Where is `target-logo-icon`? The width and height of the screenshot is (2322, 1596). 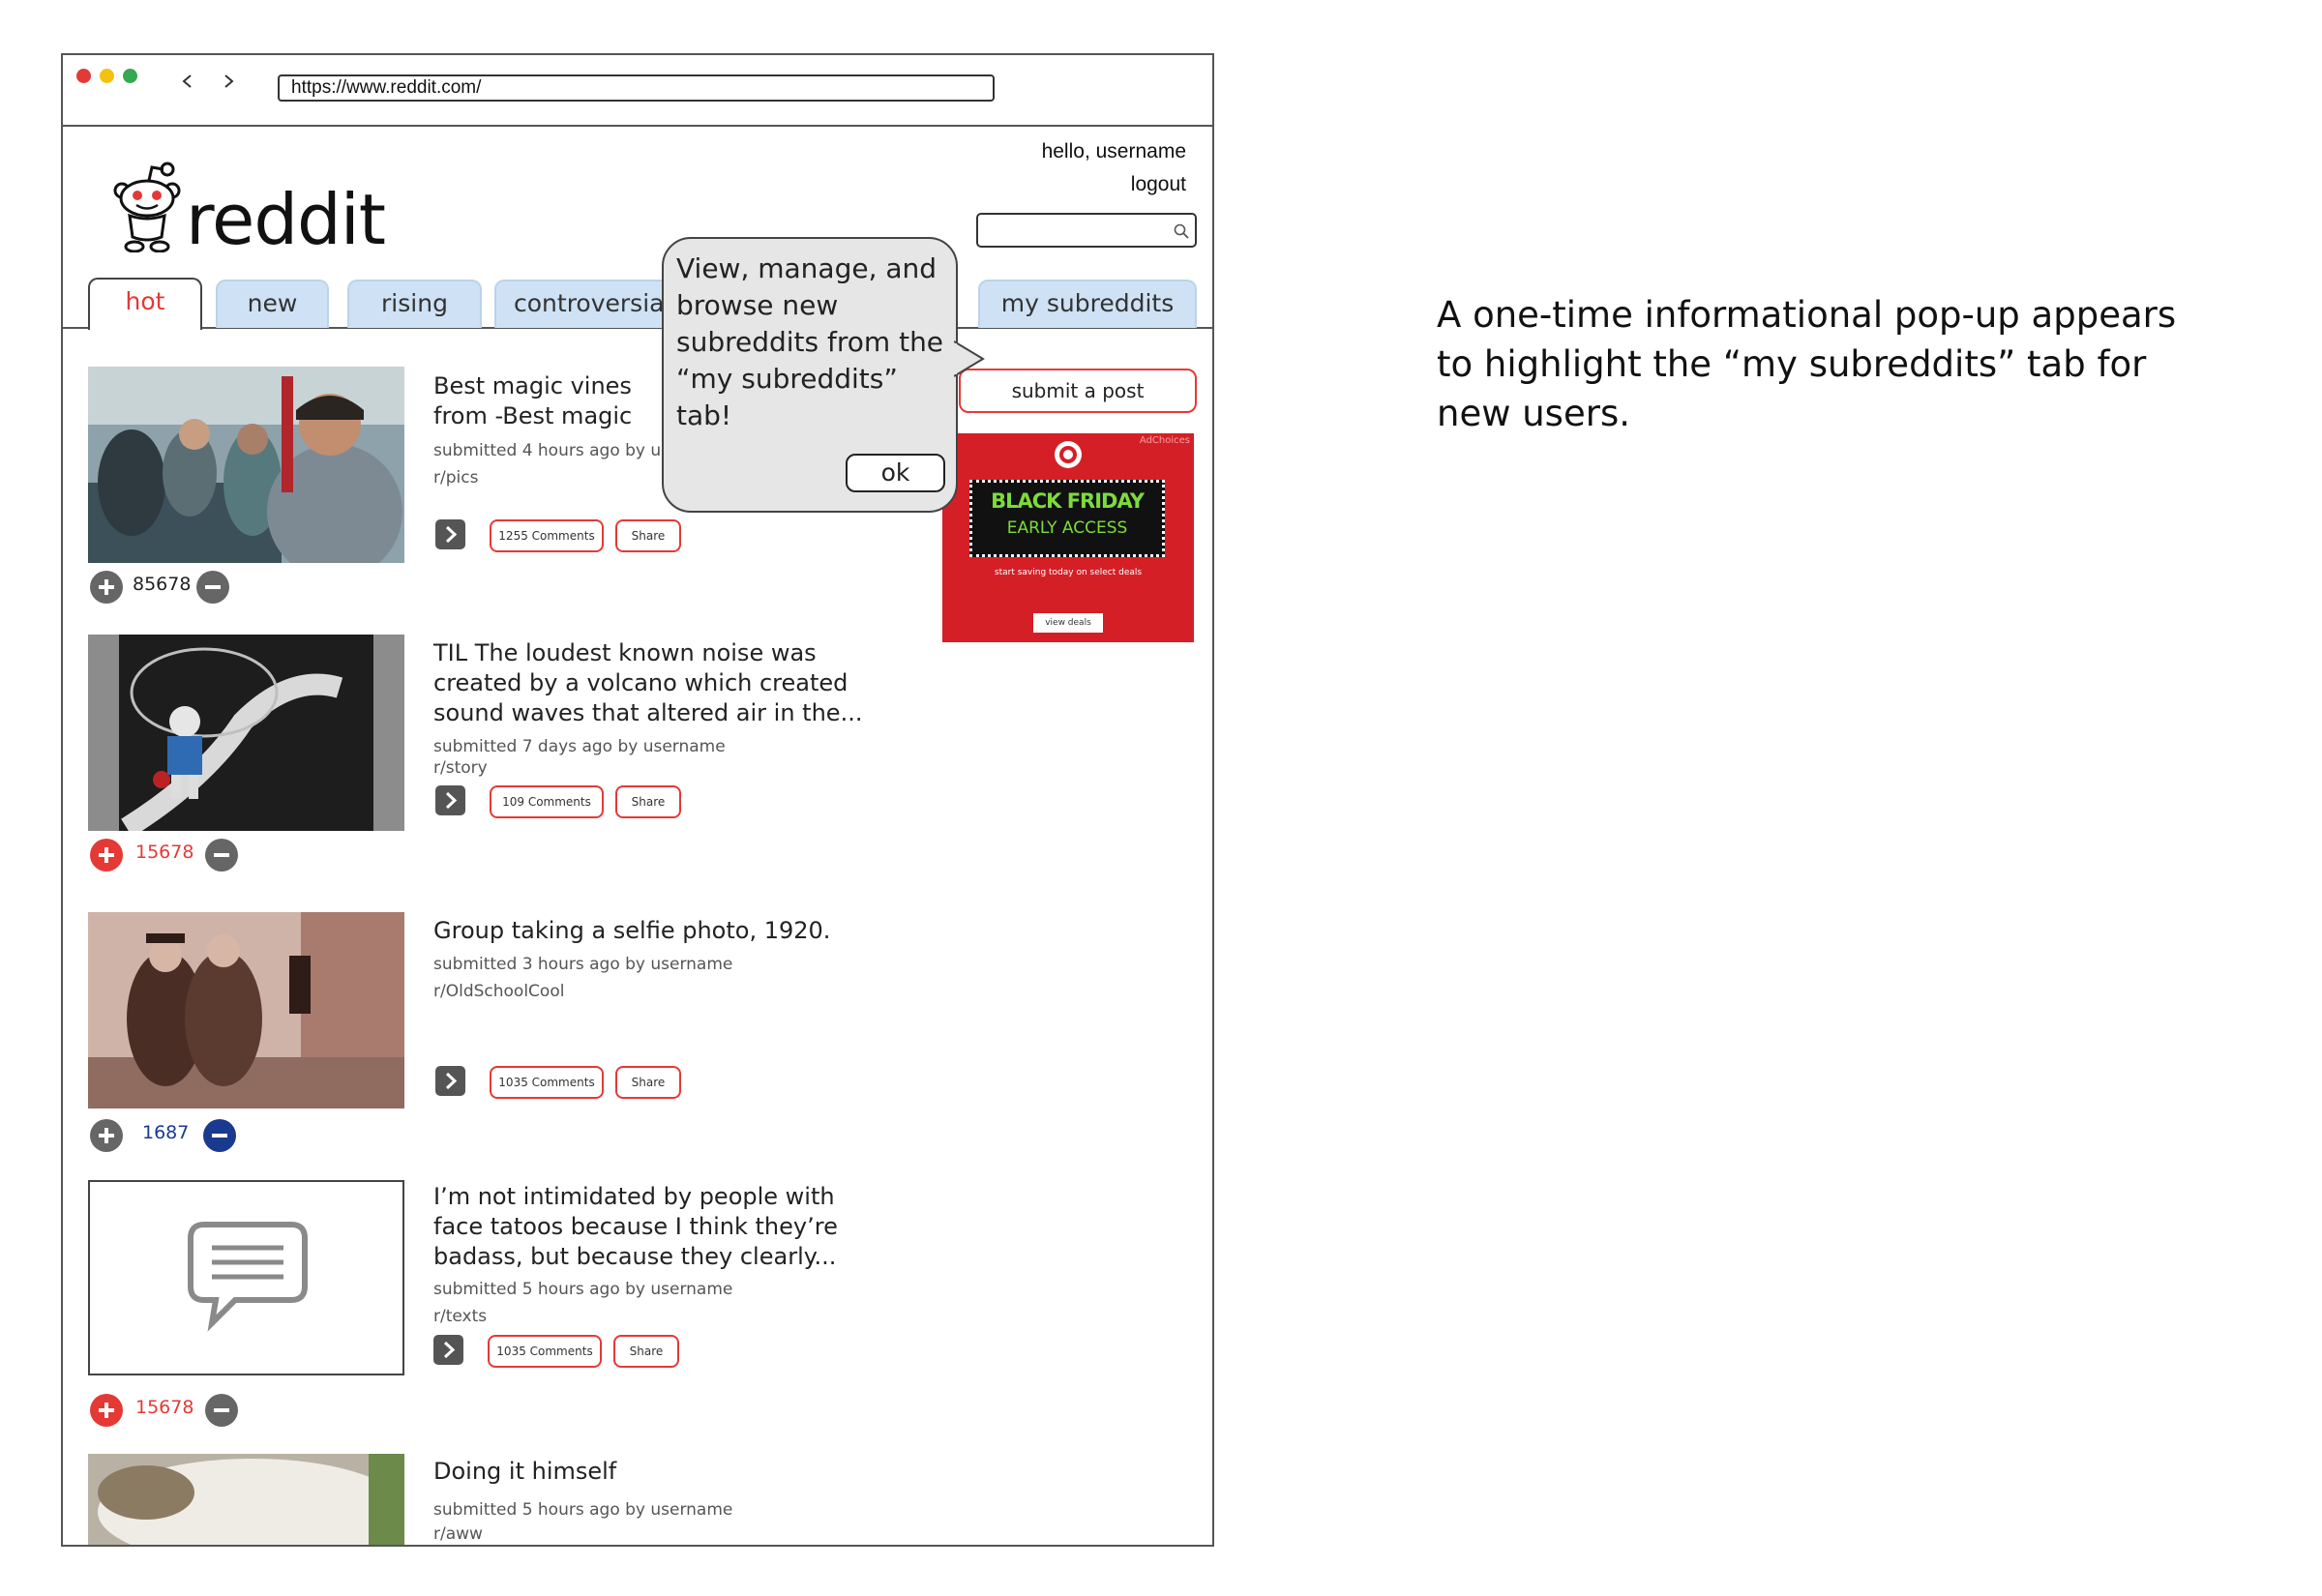
target-logo-icon is located at coordinates (1068, 454).